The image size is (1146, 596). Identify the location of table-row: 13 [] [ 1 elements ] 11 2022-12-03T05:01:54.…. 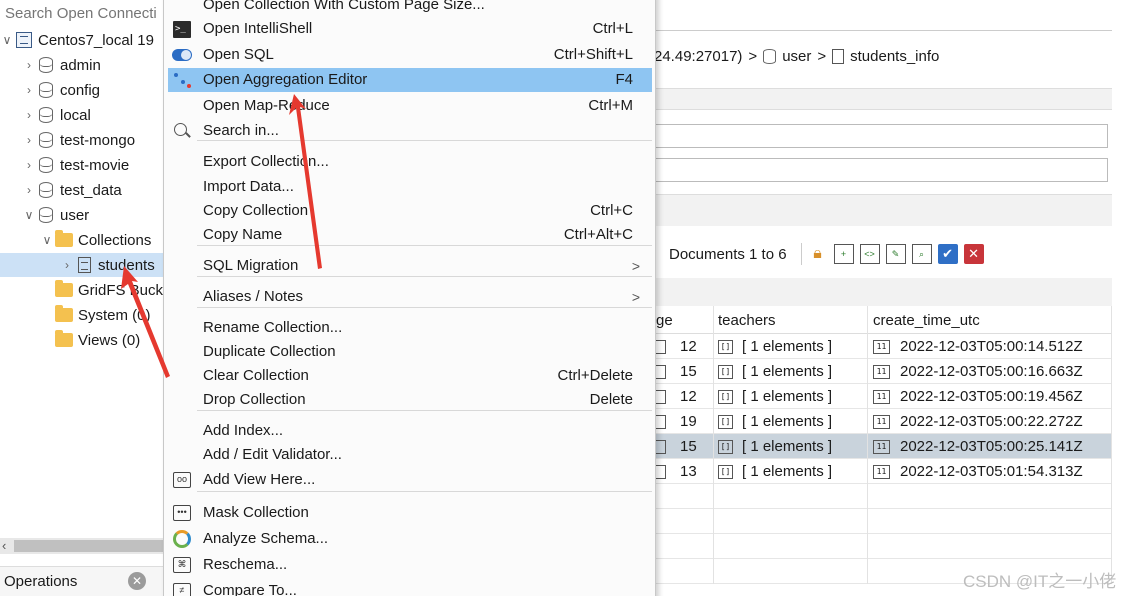
(883, 471).